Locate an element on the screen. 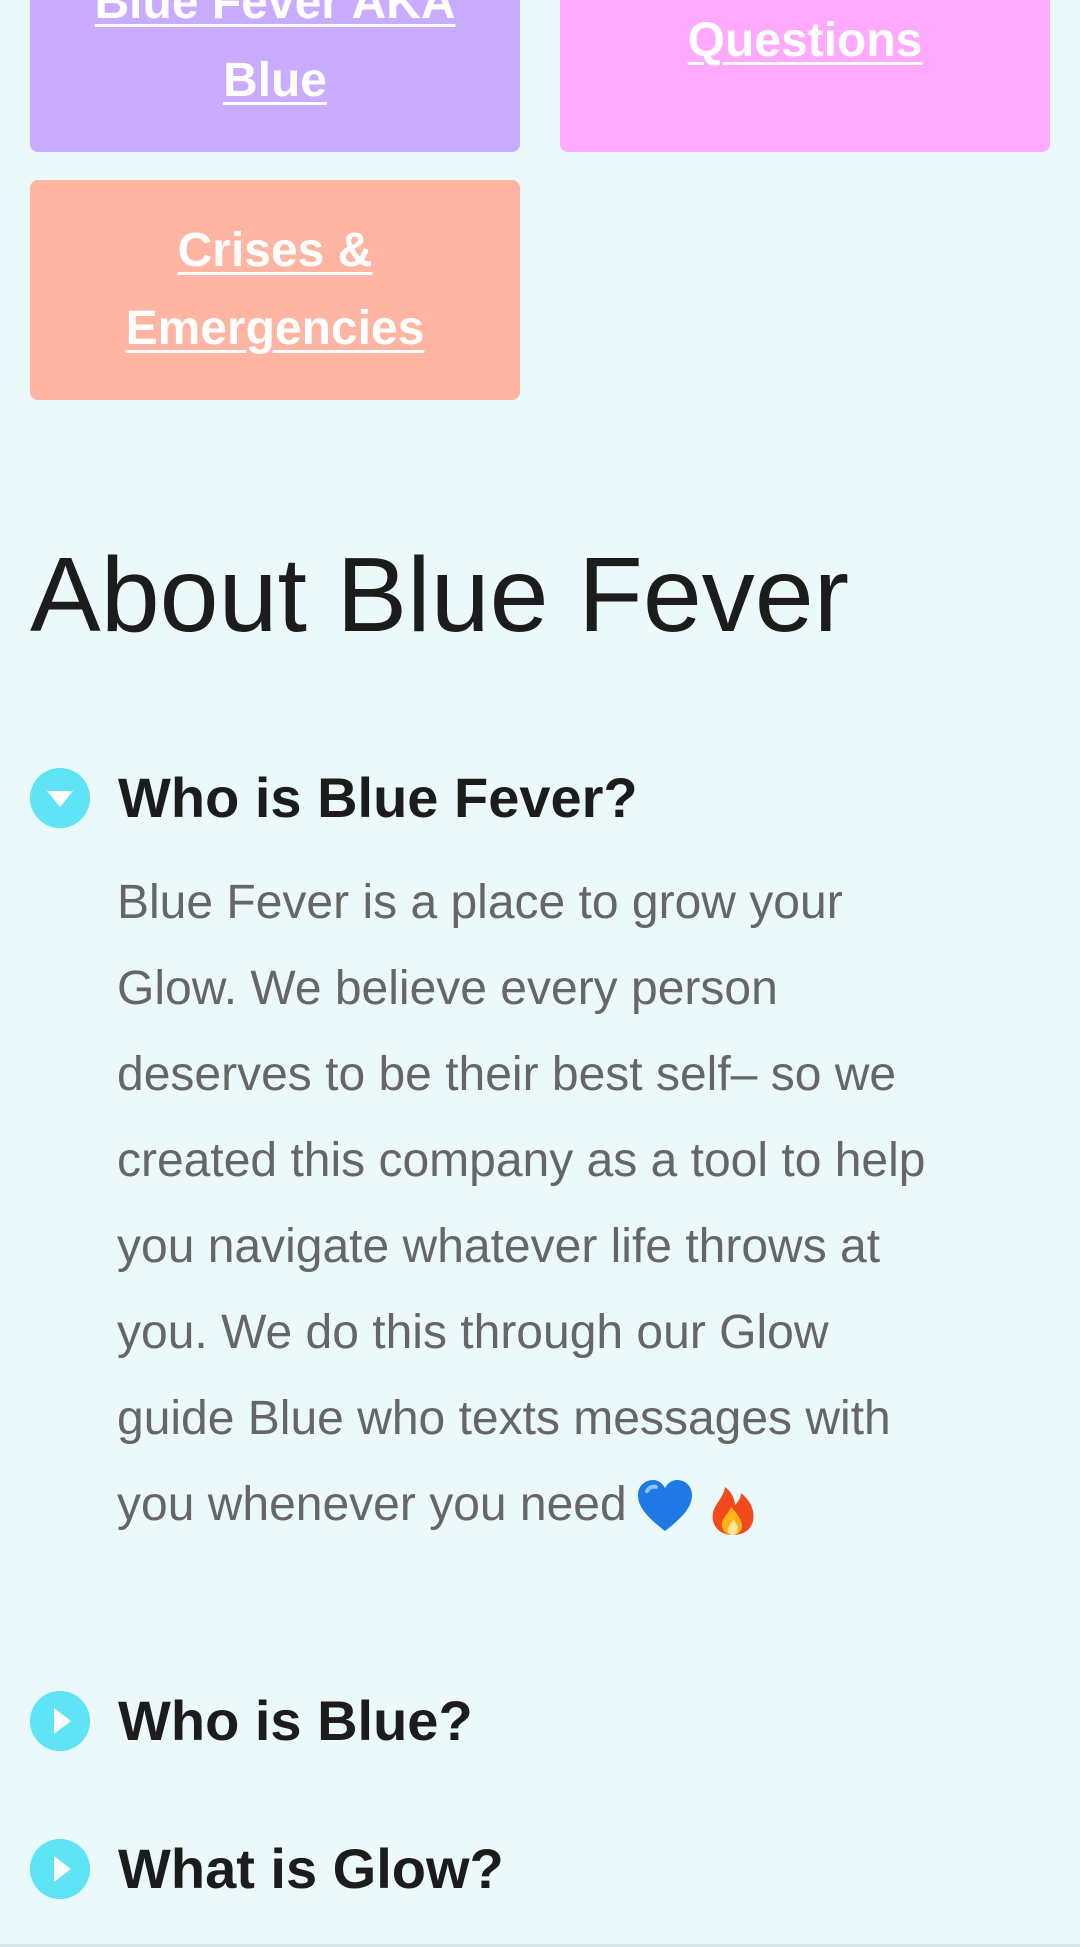  faq-item-what-is-glow: What is Glow? is located at coordinates (267, 1868).